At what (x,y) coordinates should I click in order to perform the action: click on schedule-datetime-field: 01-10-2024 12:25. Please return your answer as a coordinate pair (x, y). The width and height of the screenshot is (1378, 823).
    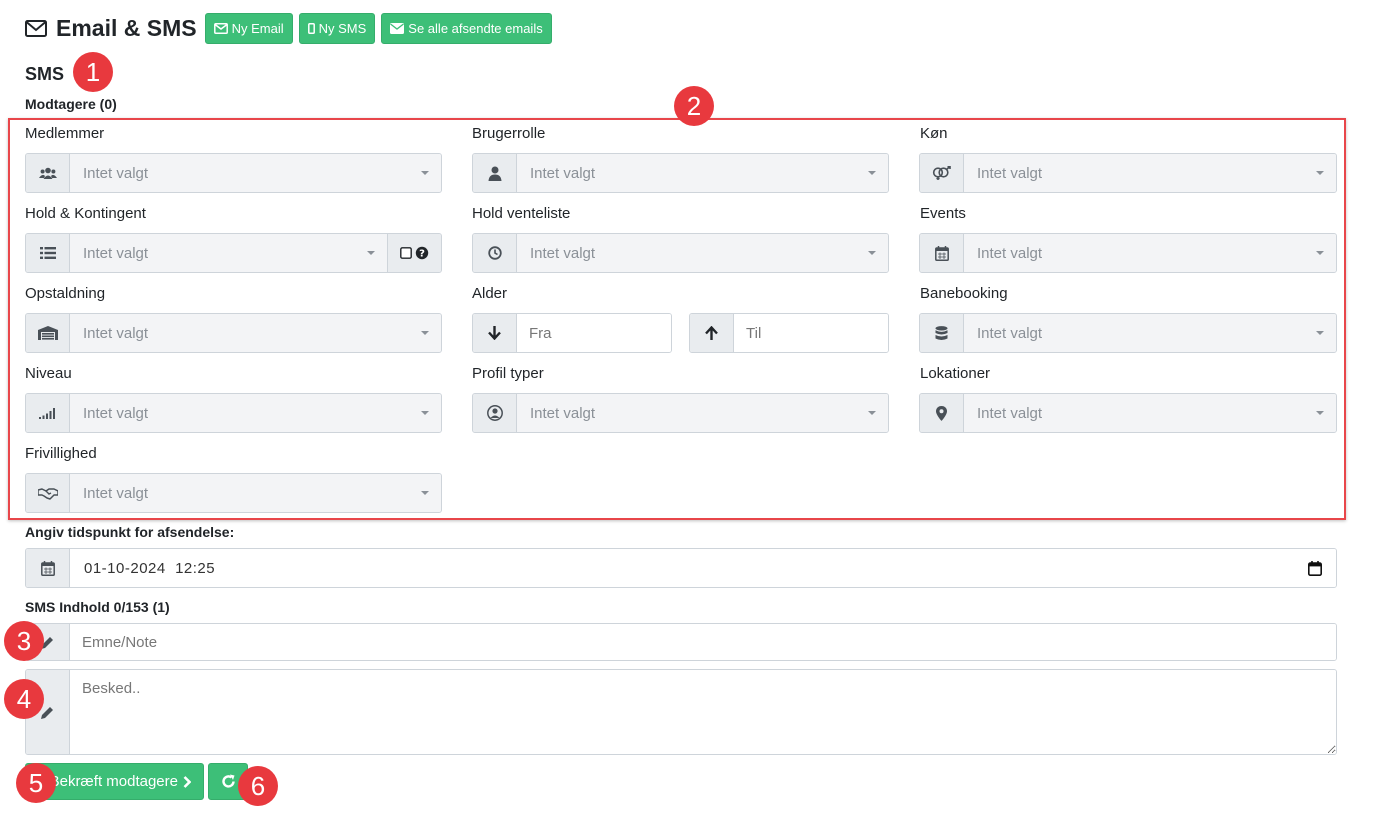
    Looking at the image, I should click on (681, 568).